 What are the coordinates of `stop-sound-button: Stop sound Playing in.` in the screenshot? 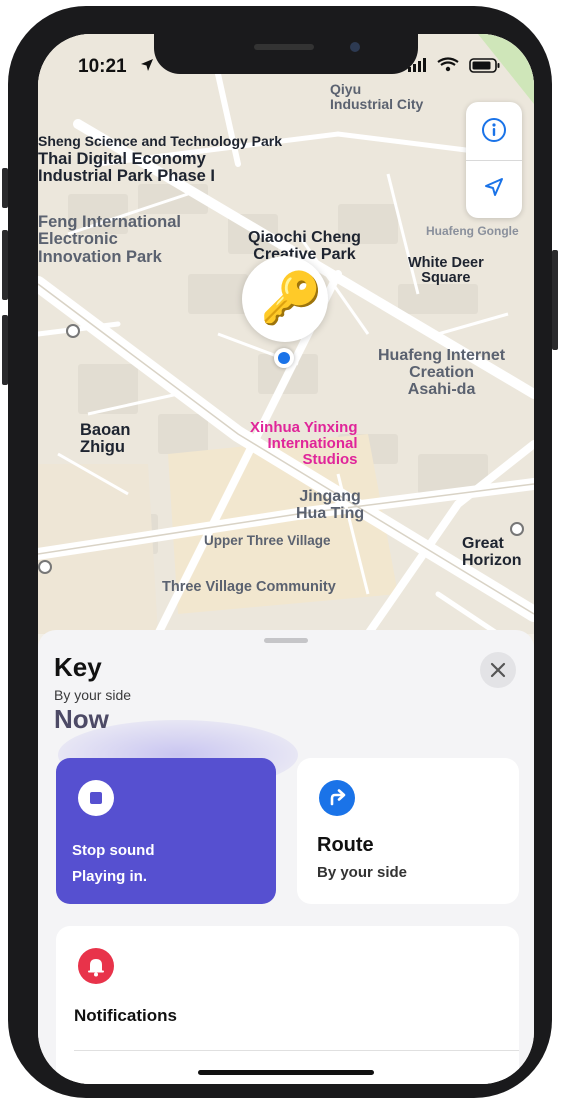 It's located at (166, 831).